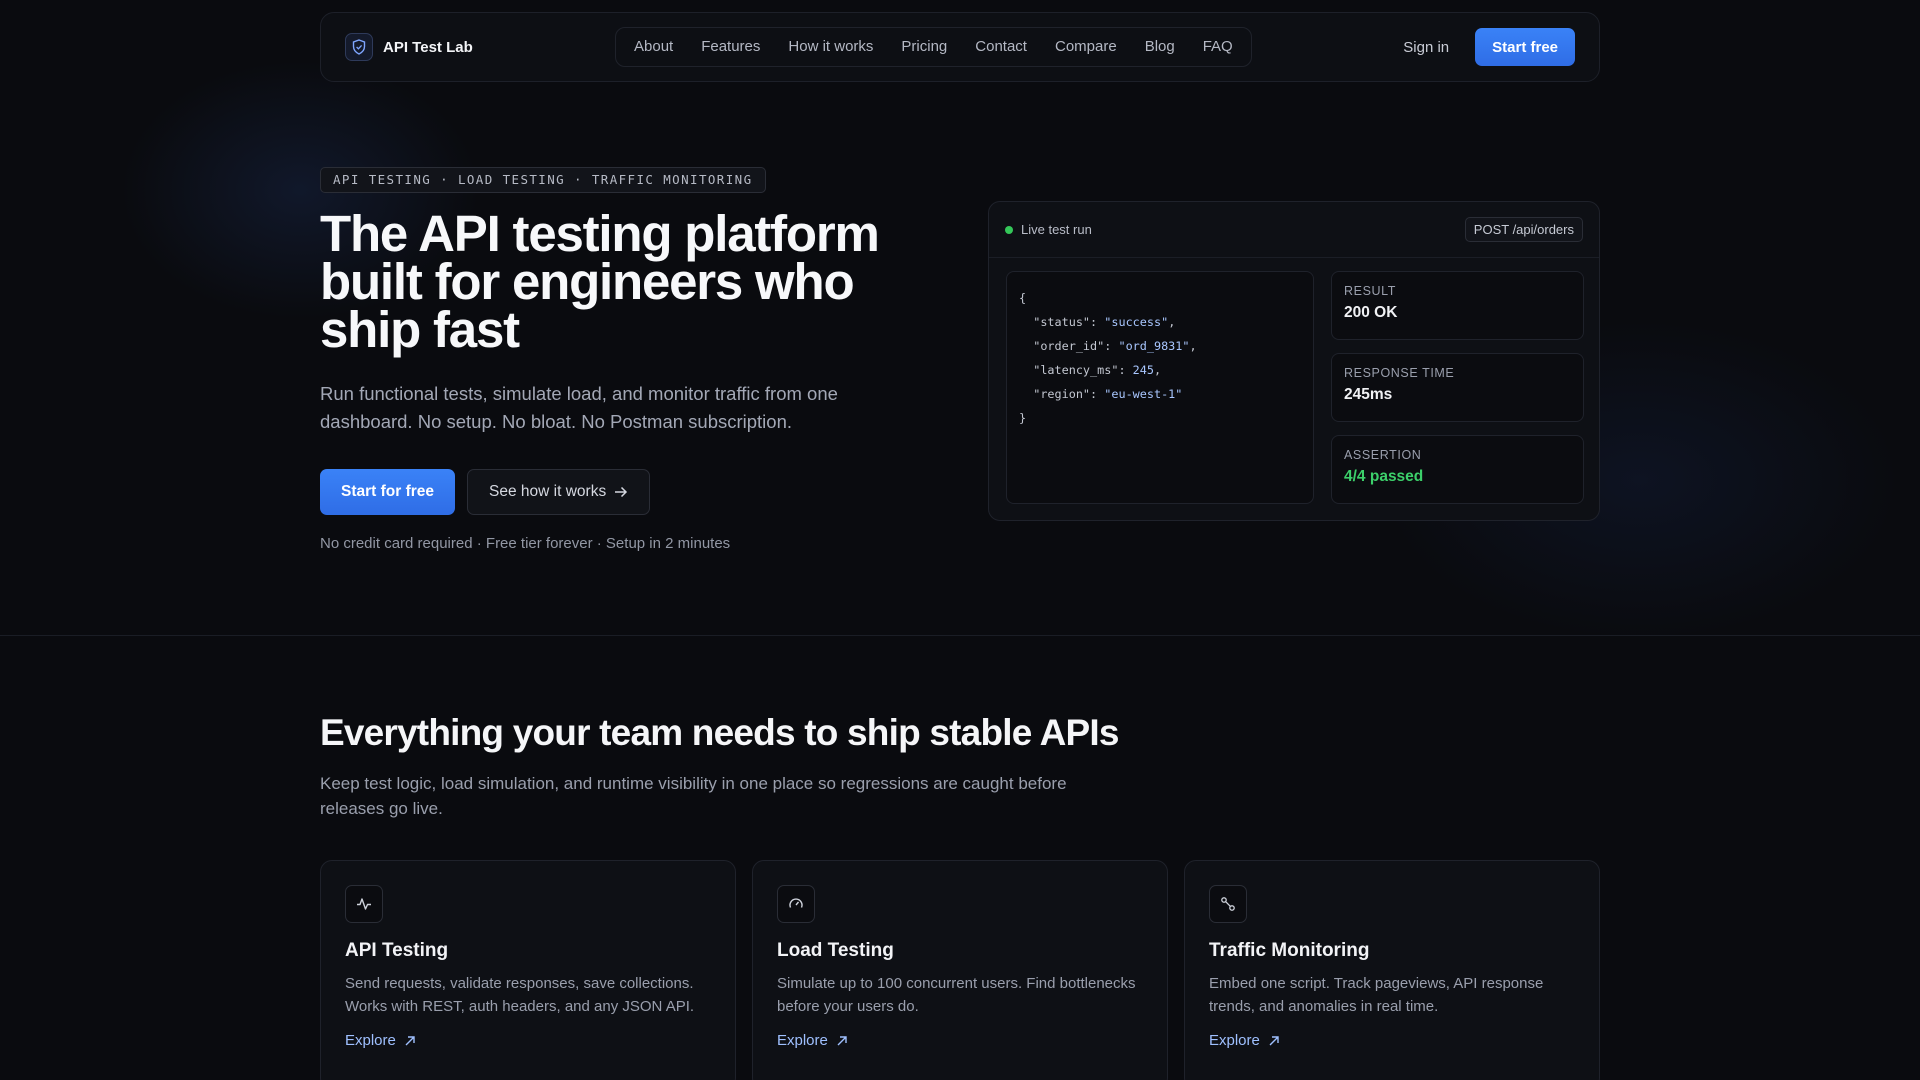 The image size is (1920, 1080). Describe the element at coordinates (1383, 455) in the screenshot. I see `metric-label: ASSERTION` at that location.